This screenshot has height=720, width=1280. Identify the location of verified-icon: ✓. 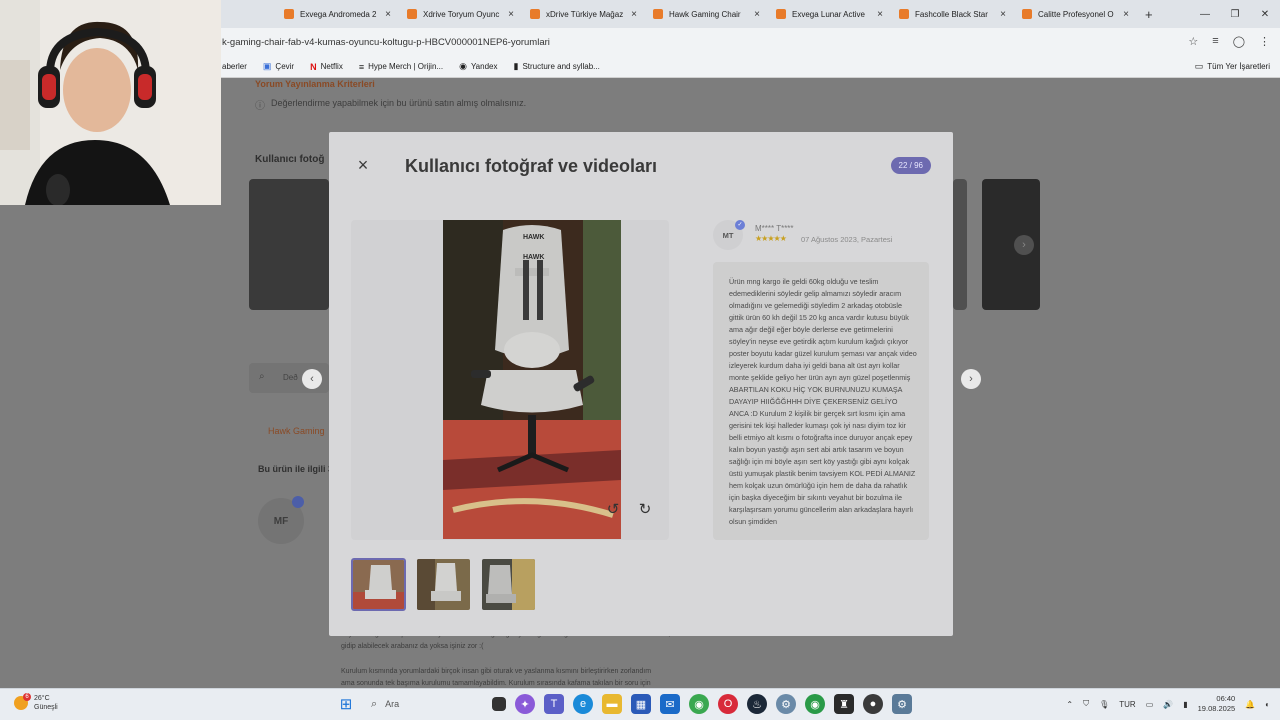
(740, 225).